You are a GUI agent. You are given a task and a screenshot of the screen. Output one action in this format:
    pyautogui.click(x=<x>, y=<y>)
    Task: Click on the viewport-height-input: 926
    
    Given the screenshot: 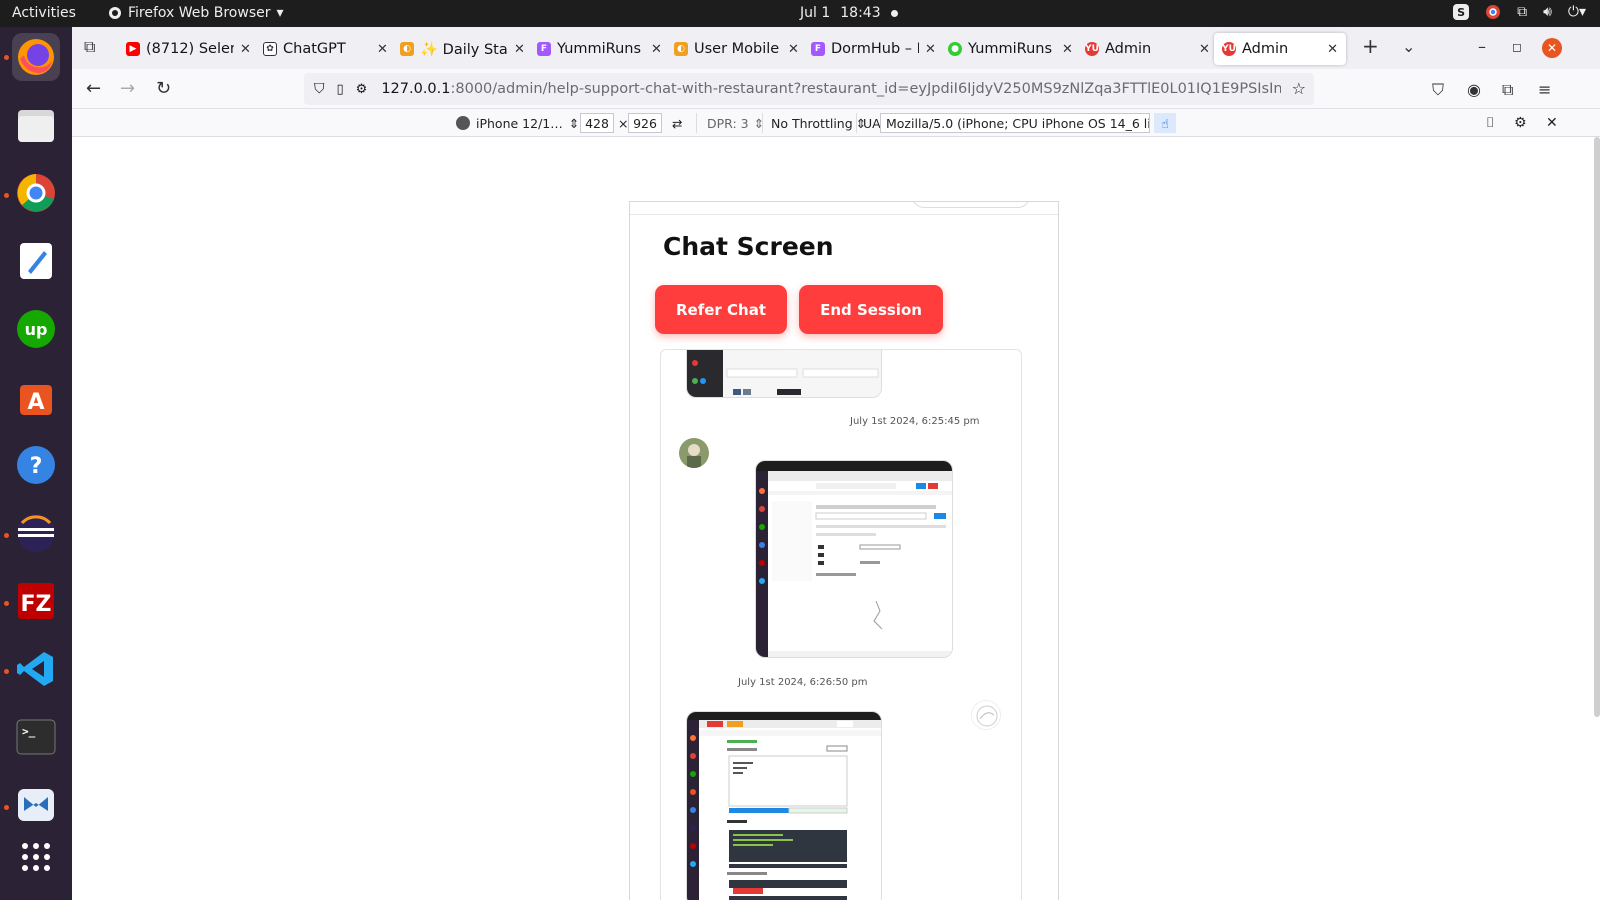 What is the action you would take?
    pyautogui.click(x=645, y=123)
    